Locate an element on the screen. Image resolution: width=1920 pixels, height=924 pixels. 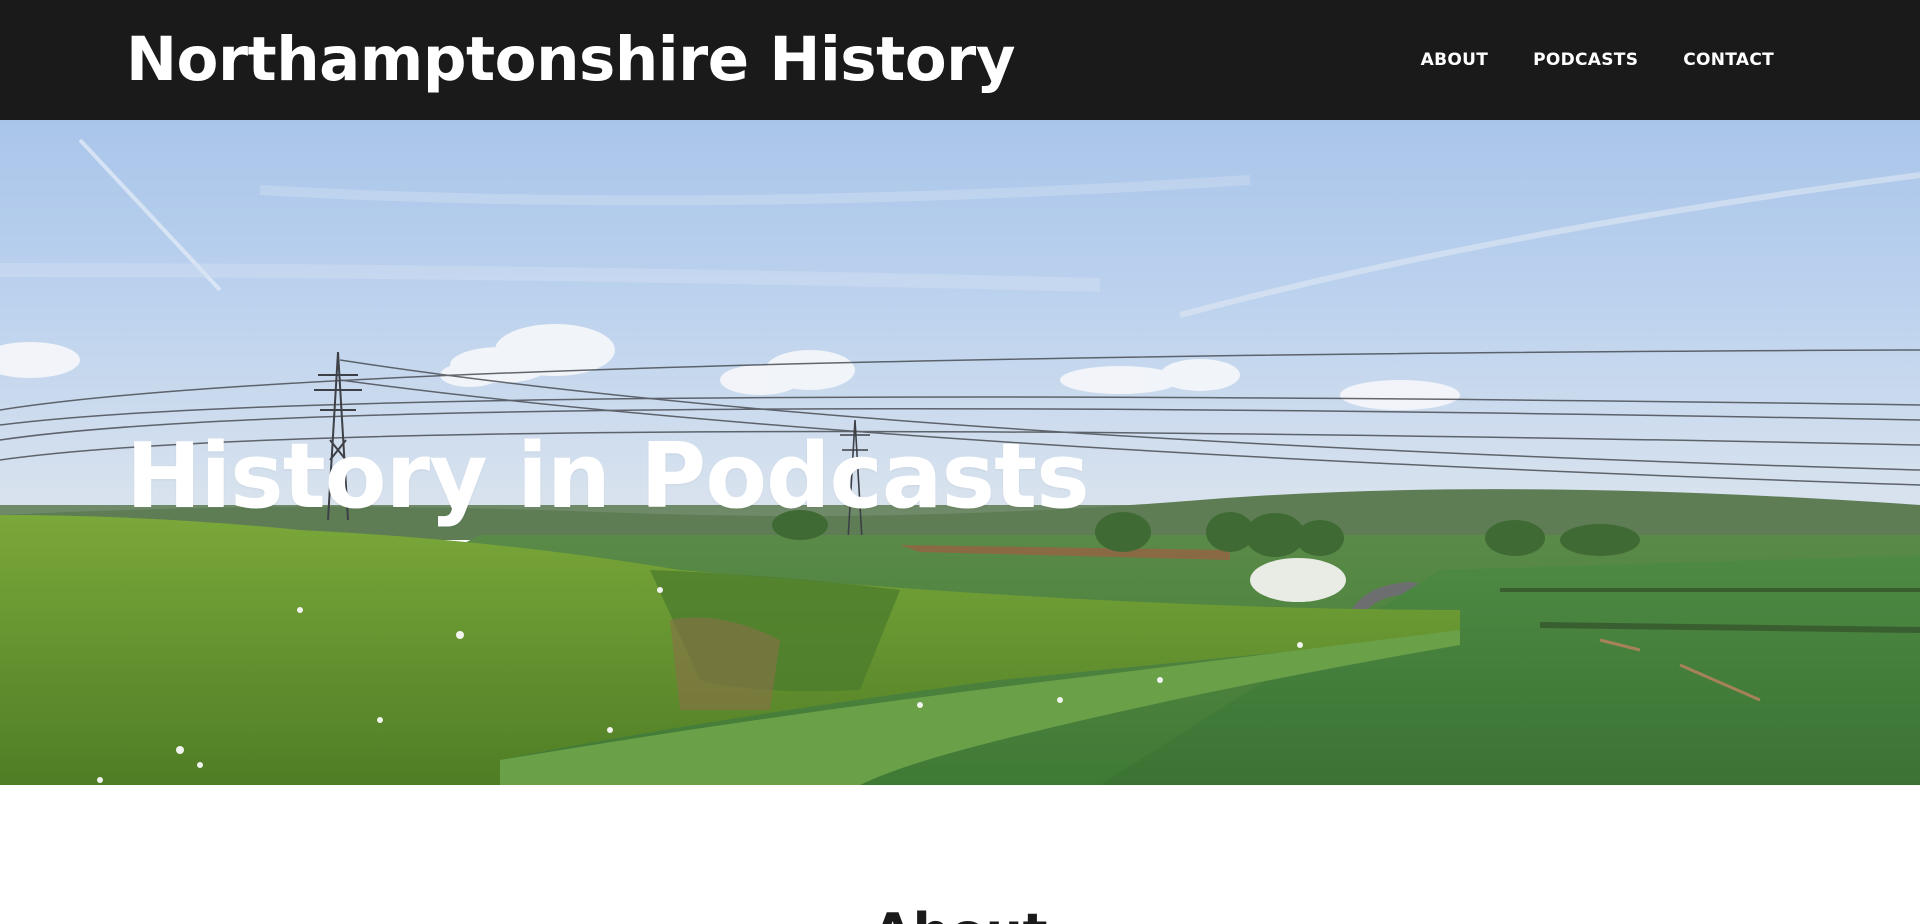
nav-link-about: ABOUT is located at coordinates (1454, 60).